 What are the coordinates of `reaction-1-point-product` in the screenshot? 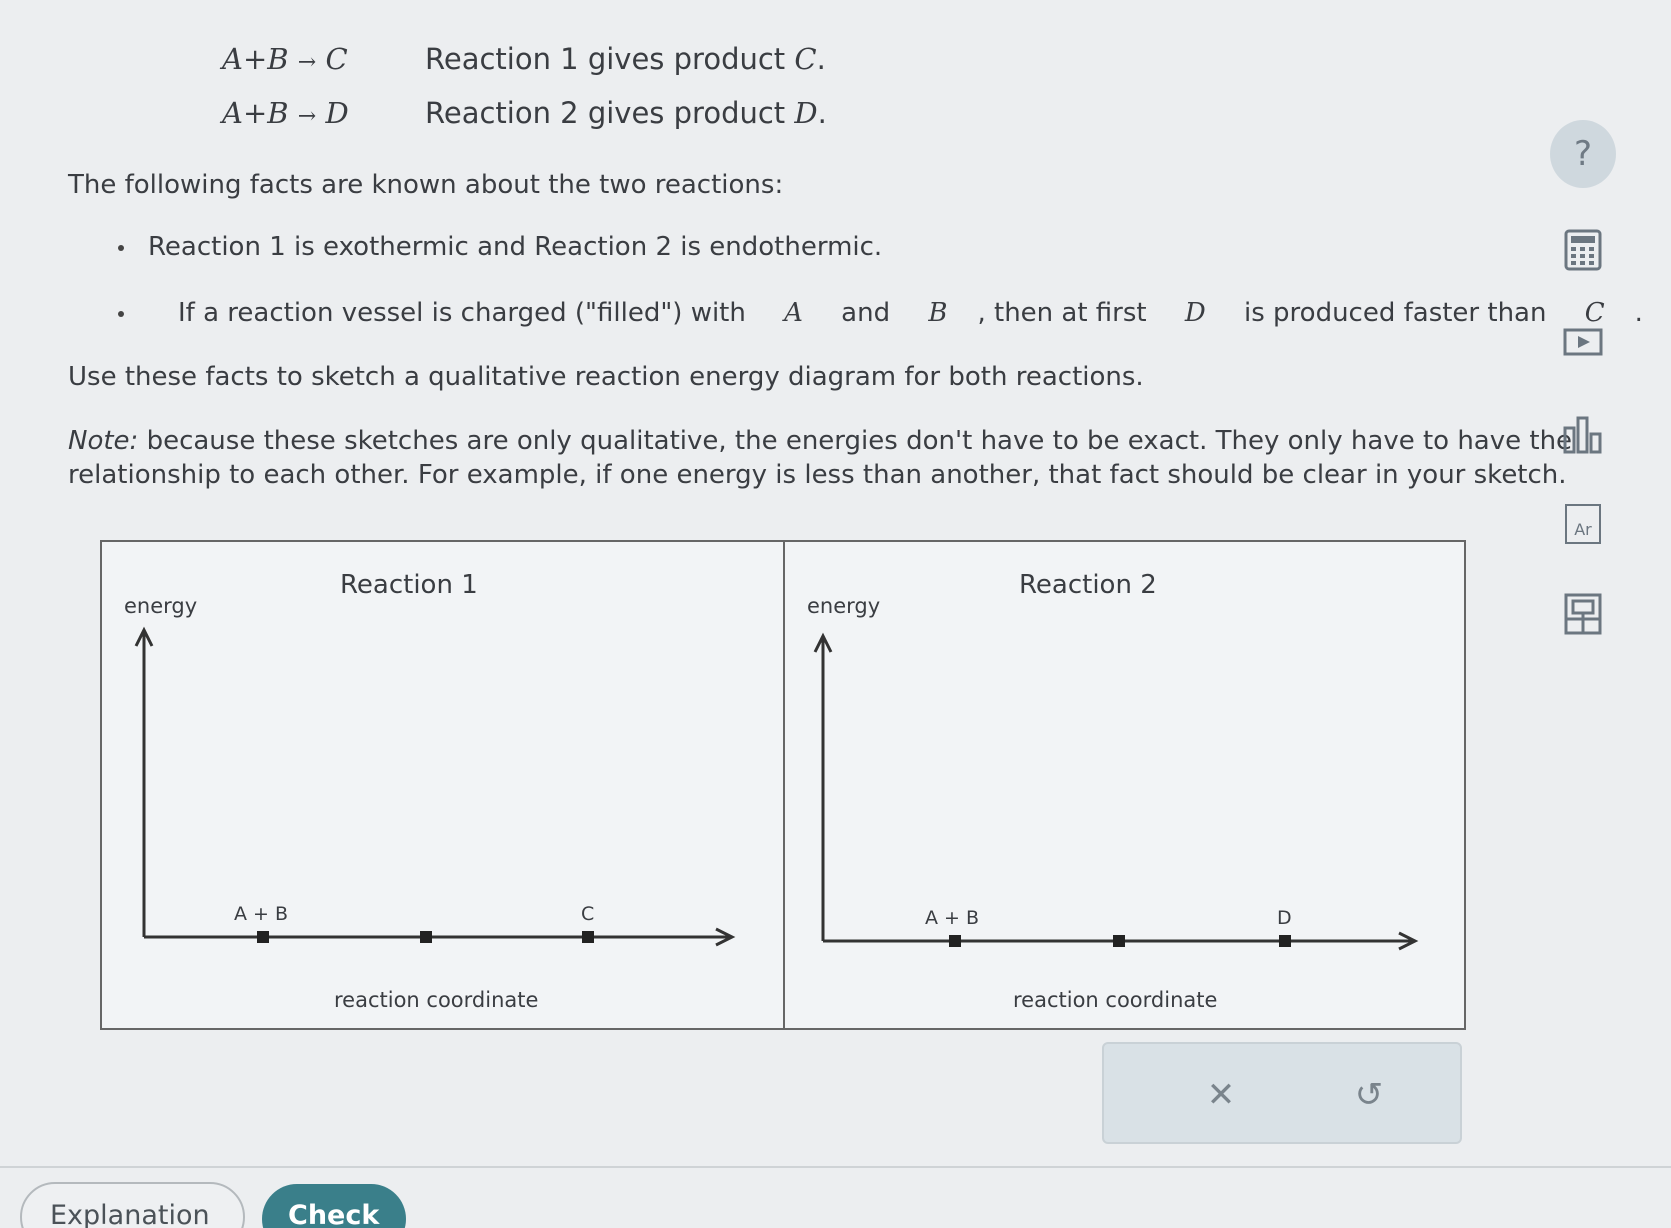 It's located at (588, 937).